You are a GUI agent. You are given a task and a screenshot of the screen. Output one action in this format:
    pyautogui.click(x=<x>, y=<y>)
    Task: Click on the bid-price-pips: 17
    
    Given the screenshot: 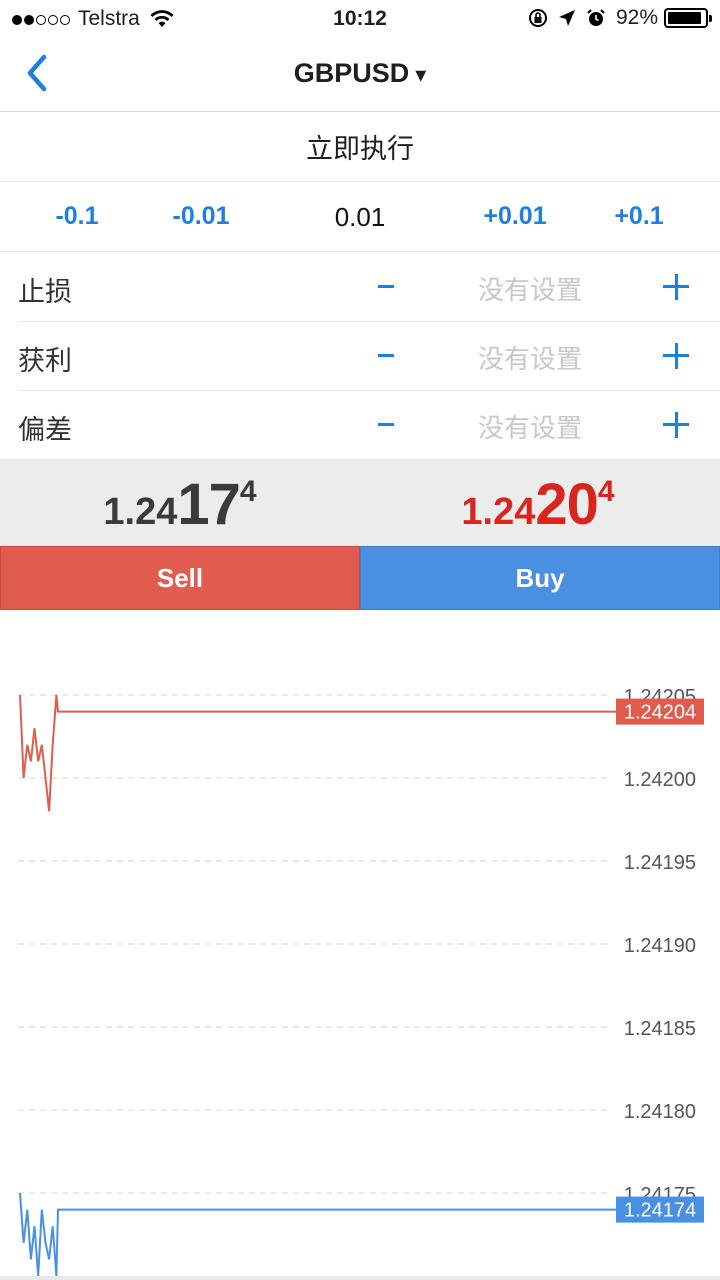 What is the action you would take?
    pyautogui.click(x=209, y=504)
    